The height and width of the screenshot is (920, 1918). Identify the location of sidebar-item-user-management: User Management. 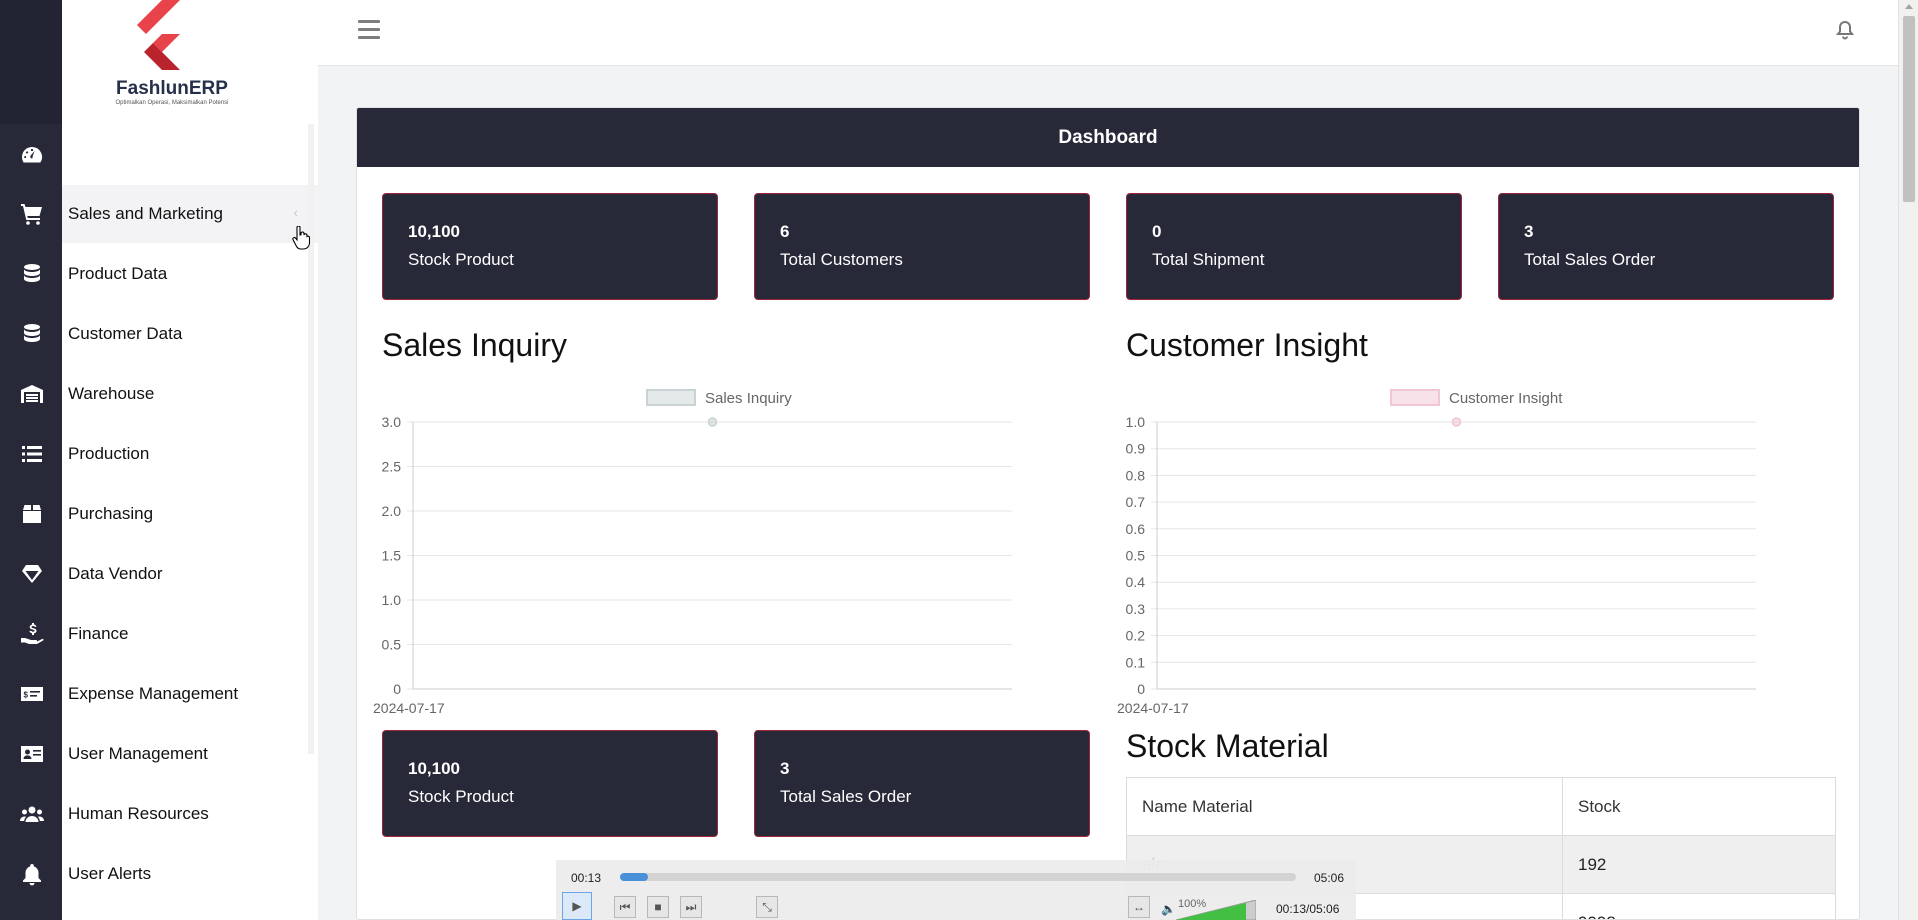
(190, 754).